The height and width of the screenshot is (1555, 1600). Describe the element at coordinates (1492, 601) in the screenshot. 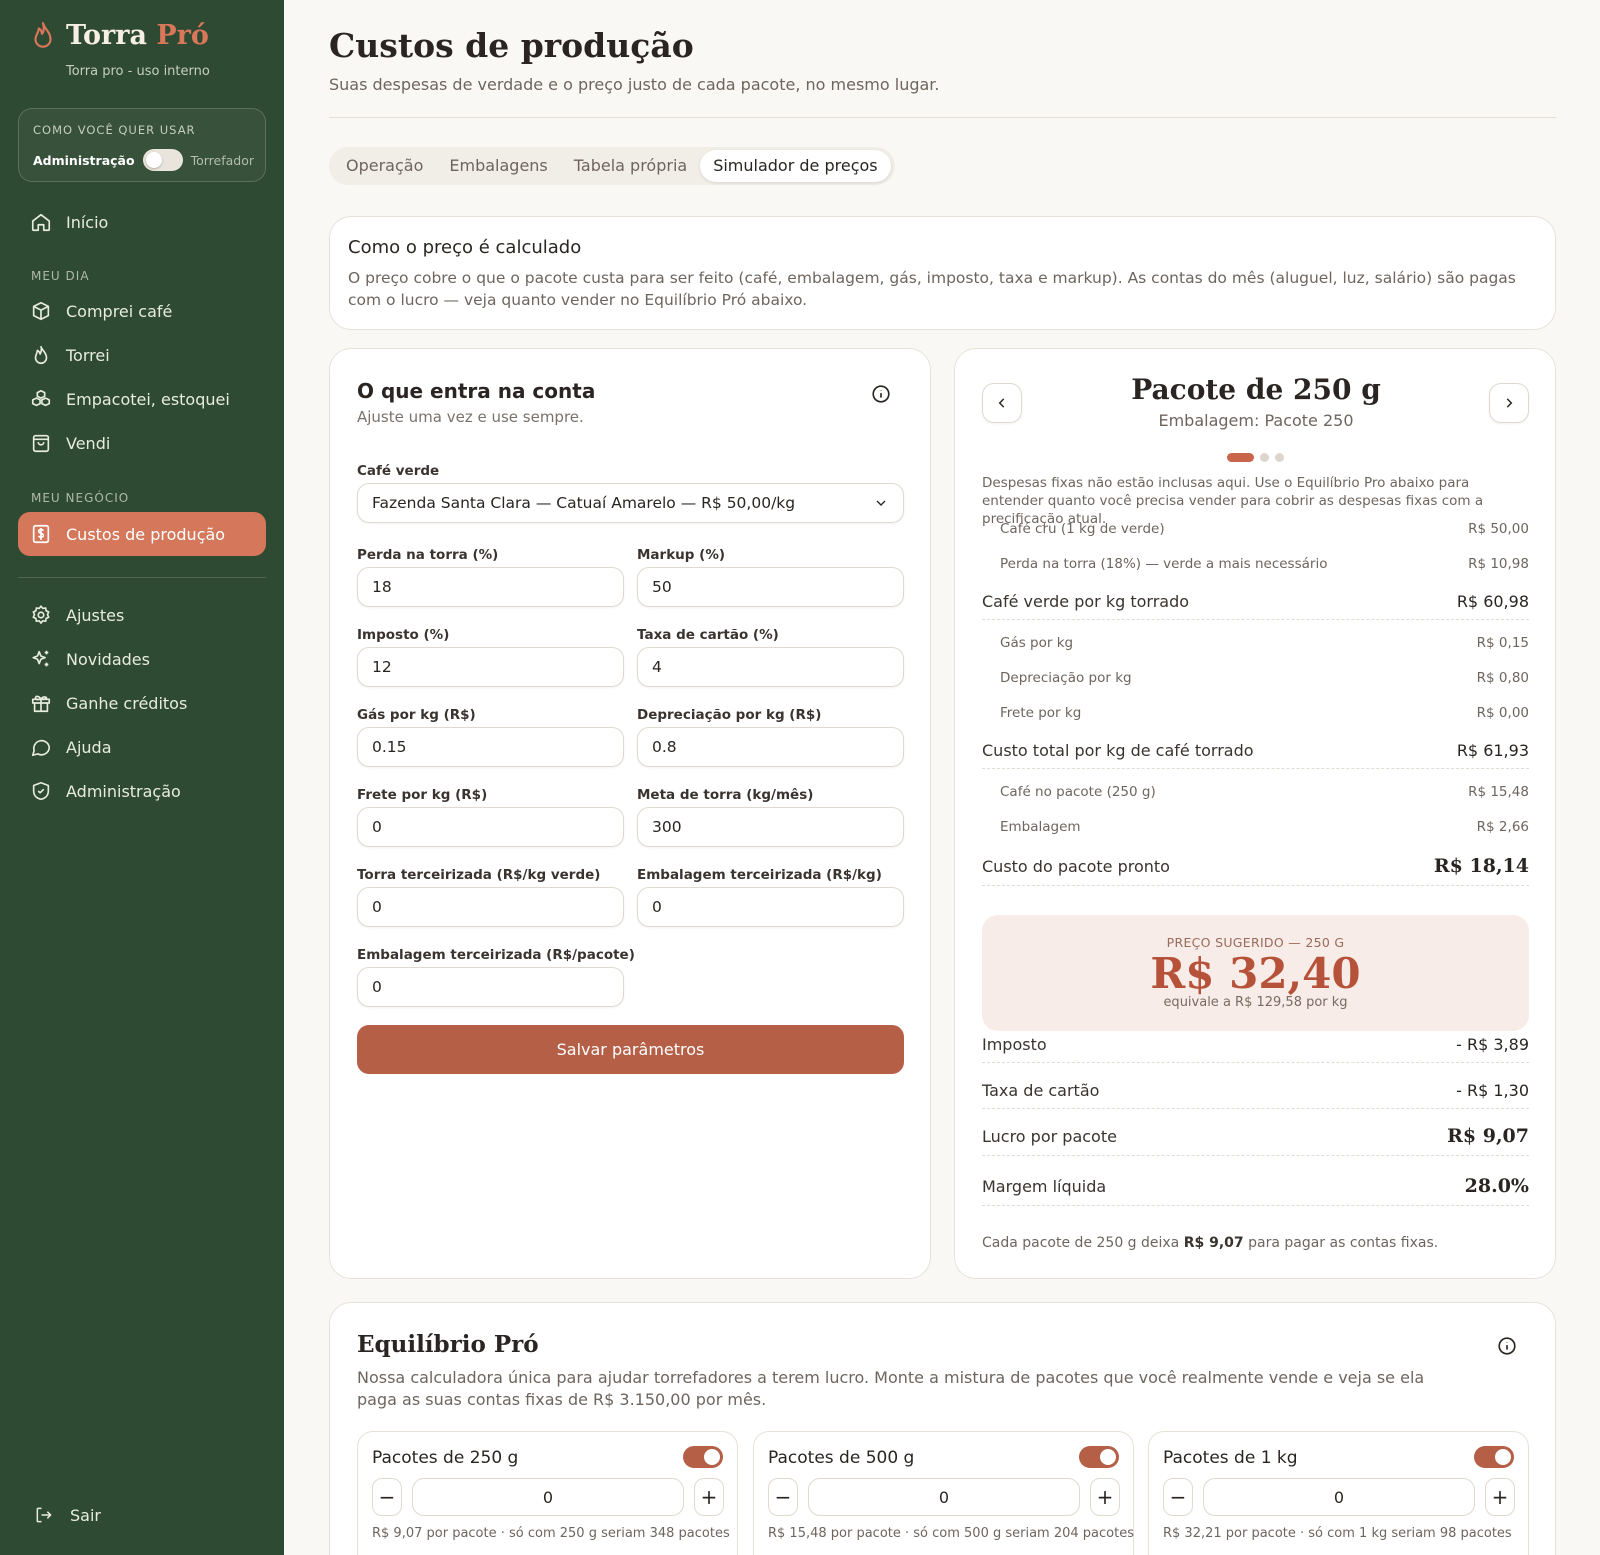

I see `row-value: R$ 60,98` at that location.